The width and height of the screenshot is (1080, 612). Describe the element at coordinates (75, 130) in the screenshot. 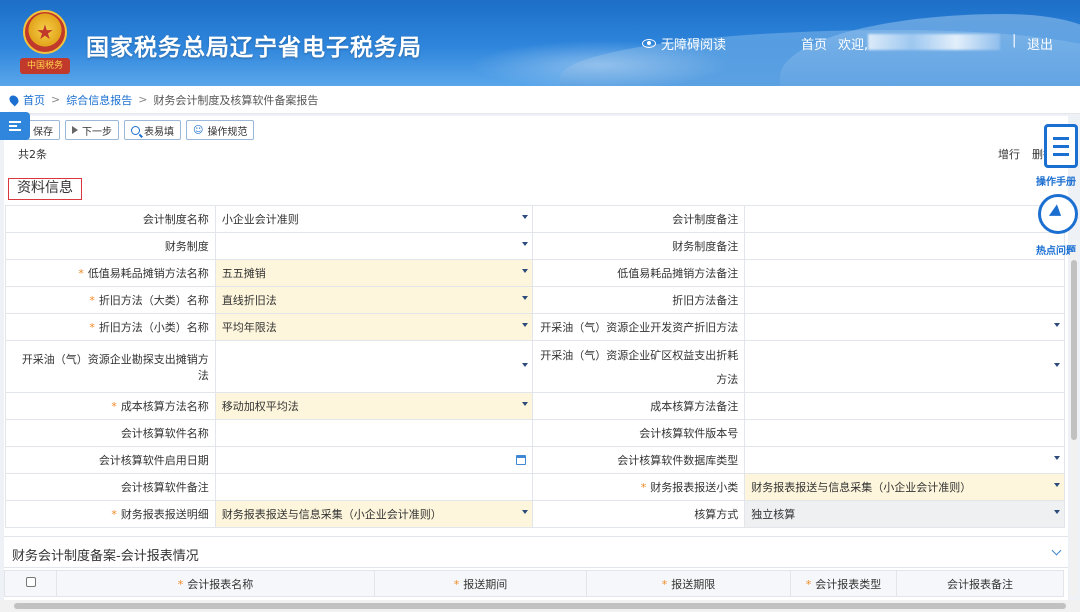

I see `play-icon` at that location.